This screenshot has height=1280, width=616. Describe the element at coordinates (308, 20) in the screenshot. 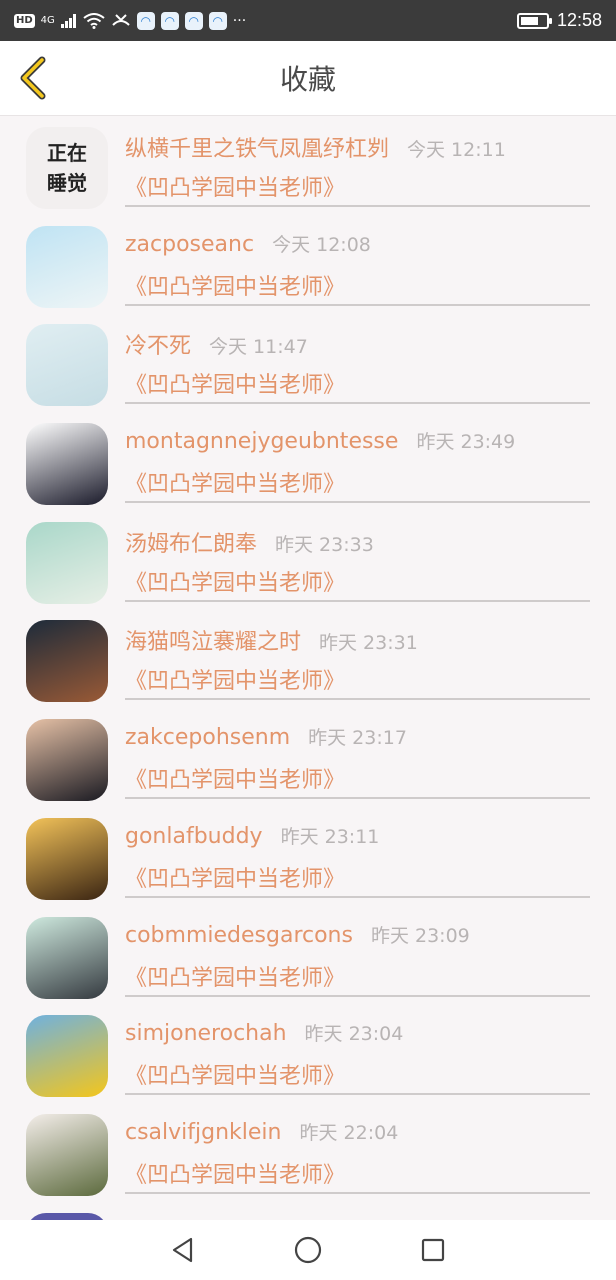

I see `status-bar: HD 4G ◠ ◠ ◠ ◠ ··· 12:58` at that location.